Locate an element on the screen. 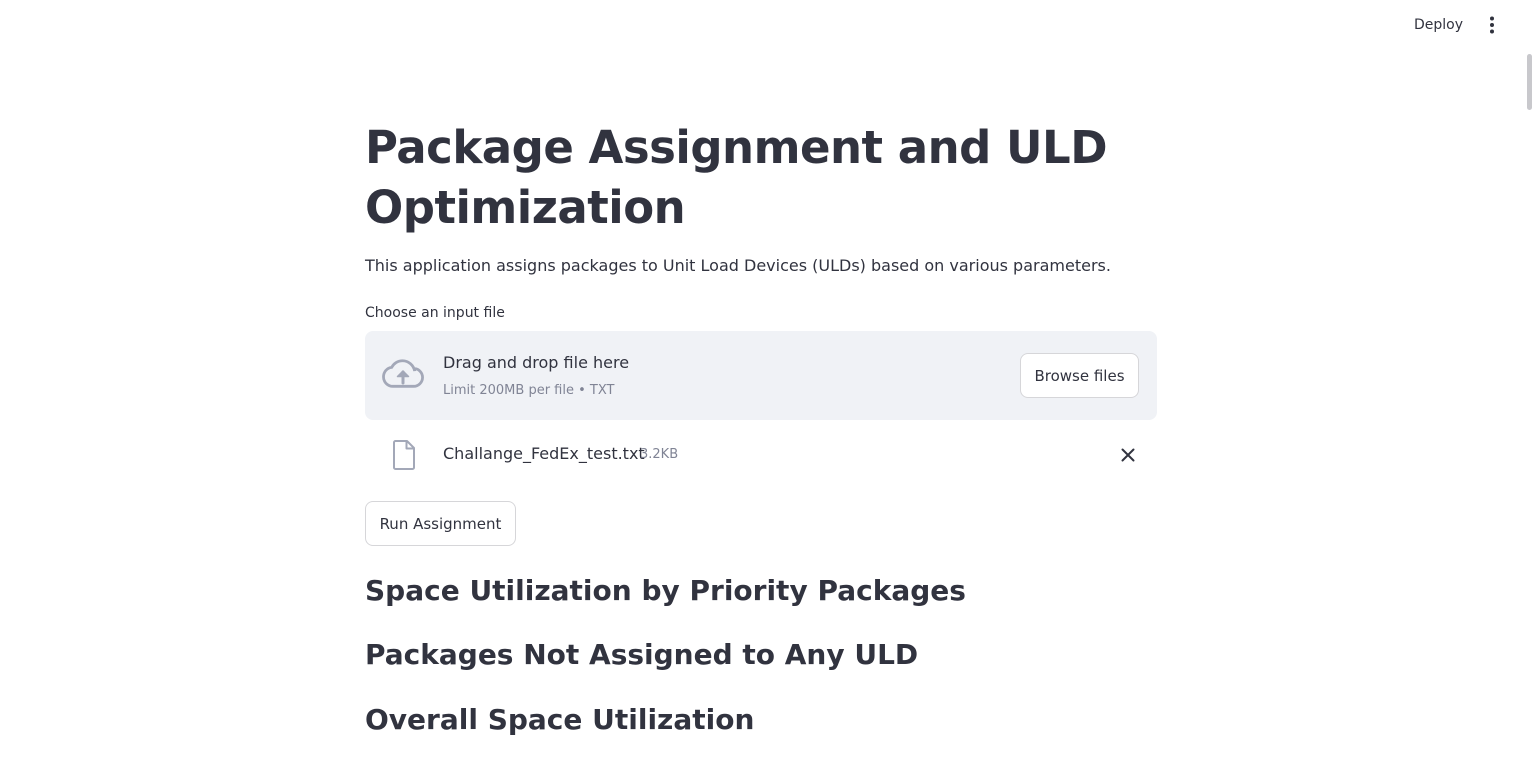 The height and width of the screenshot is (782, 1534). run-assignment-button: Run Assignment is located at coordinates (440, 523).